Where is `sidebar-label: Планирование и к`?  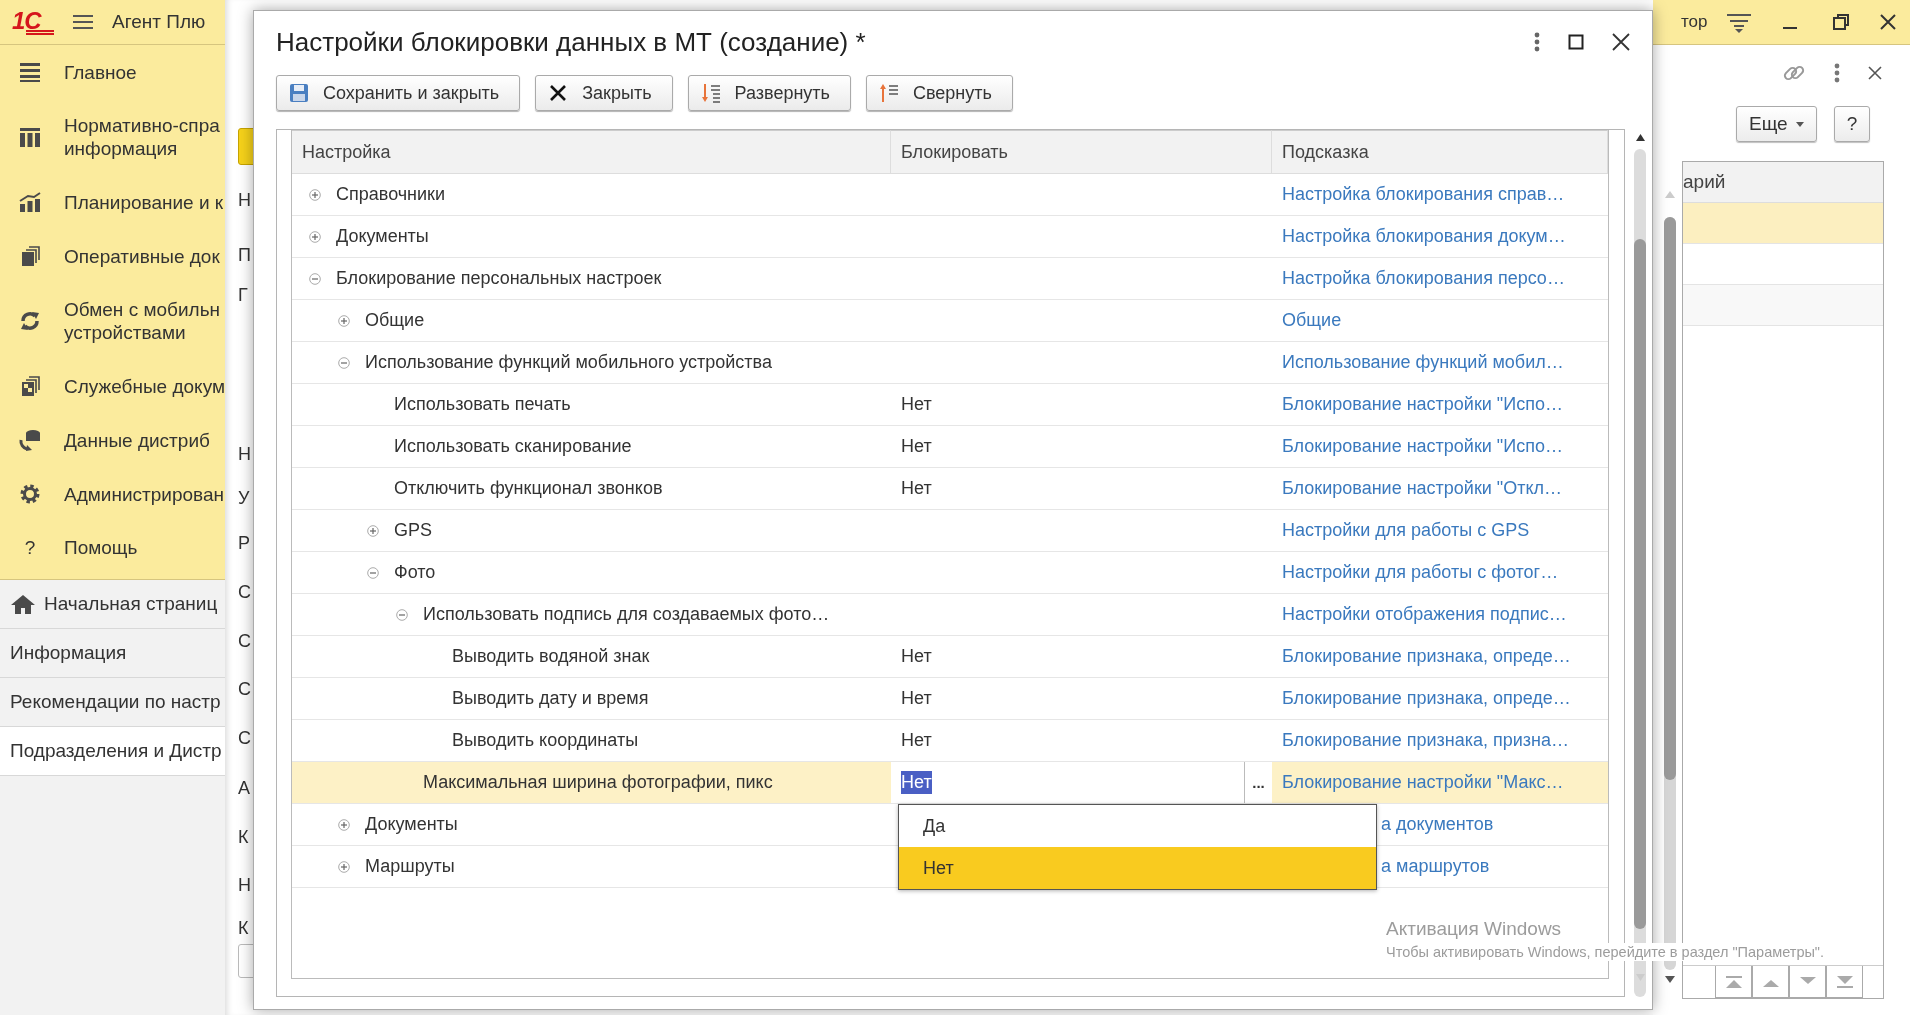 sidebar-label: Планирование и к is located at coordinates (144, 202).